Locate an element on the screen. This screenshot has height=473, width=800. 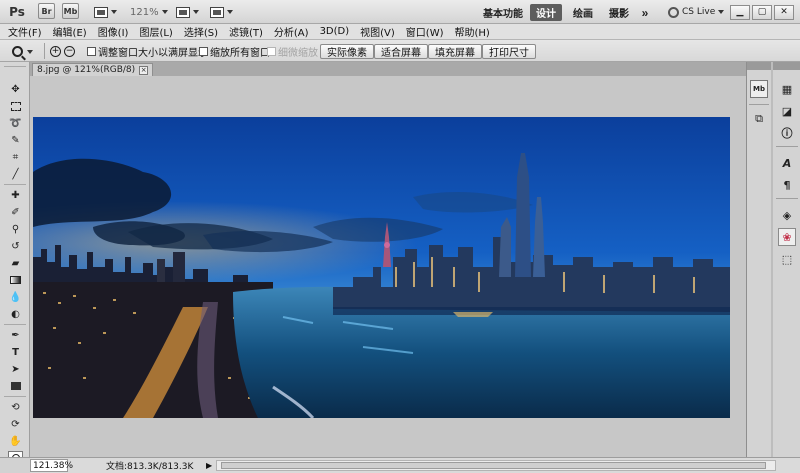
view-extras-dropdown is located at coordinates (105, 12).